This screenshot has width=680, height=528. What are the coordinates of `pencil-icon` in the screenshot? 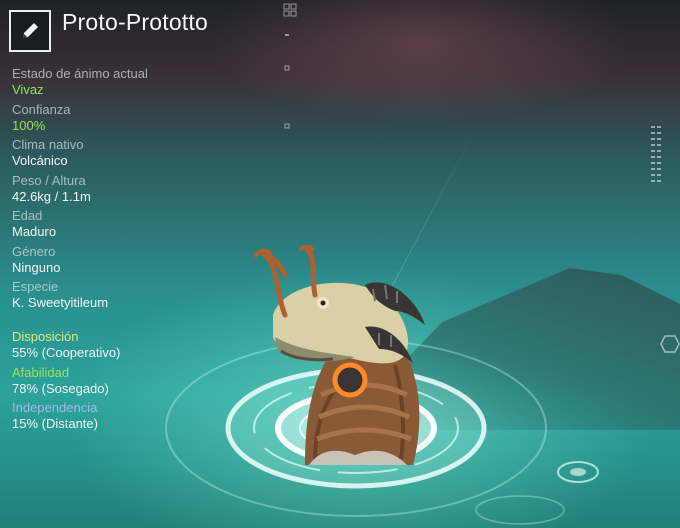 It's located at (30, 30).